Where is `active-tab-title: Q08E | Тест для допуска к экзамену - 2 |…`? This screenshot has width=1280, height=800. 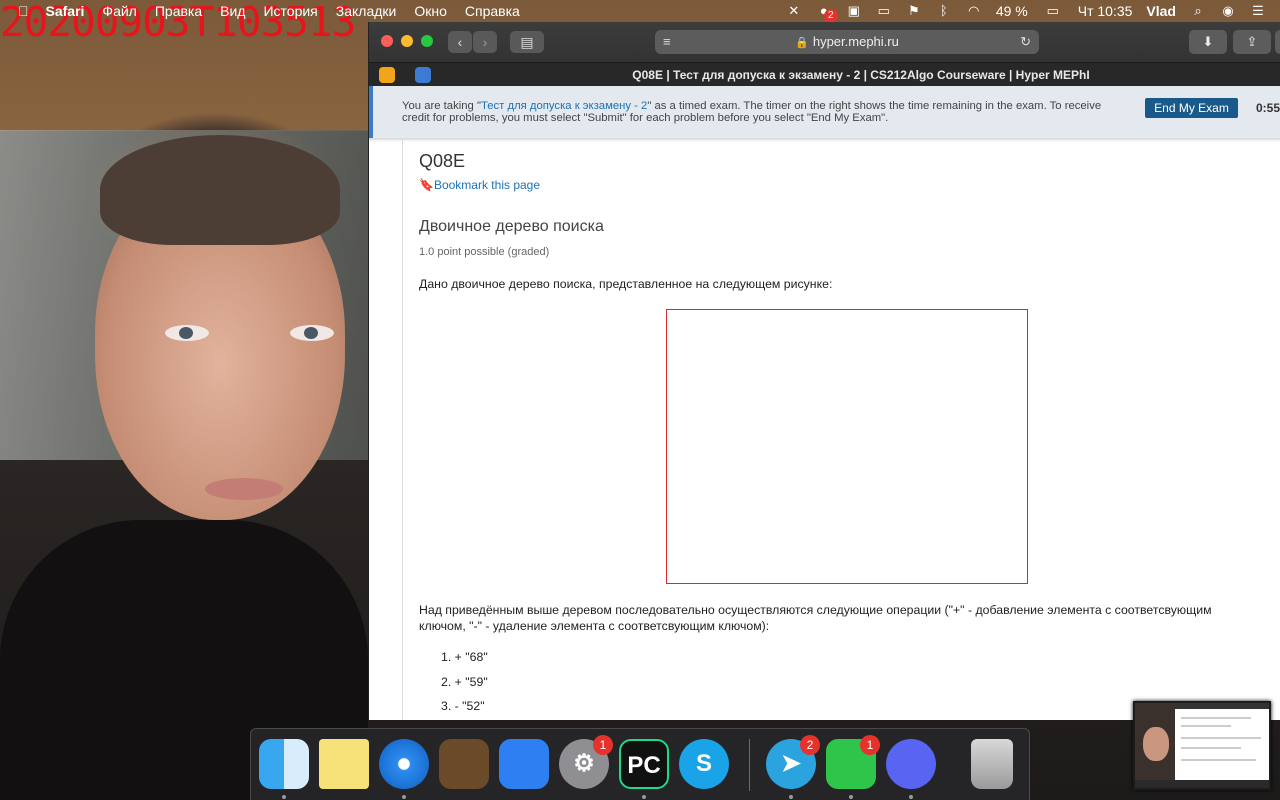
active-tab-title: Q08E | Тест для допуска к экзамену - 2 |… is located at coordinates (860, 75).